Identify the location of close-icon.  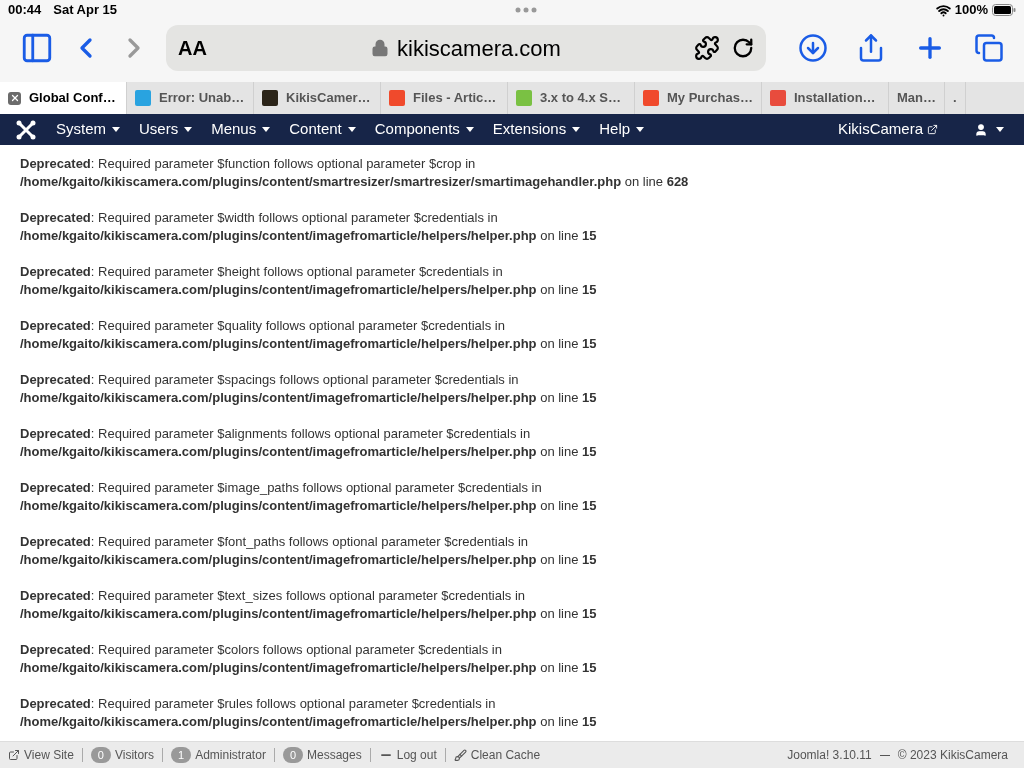
(14, 98).